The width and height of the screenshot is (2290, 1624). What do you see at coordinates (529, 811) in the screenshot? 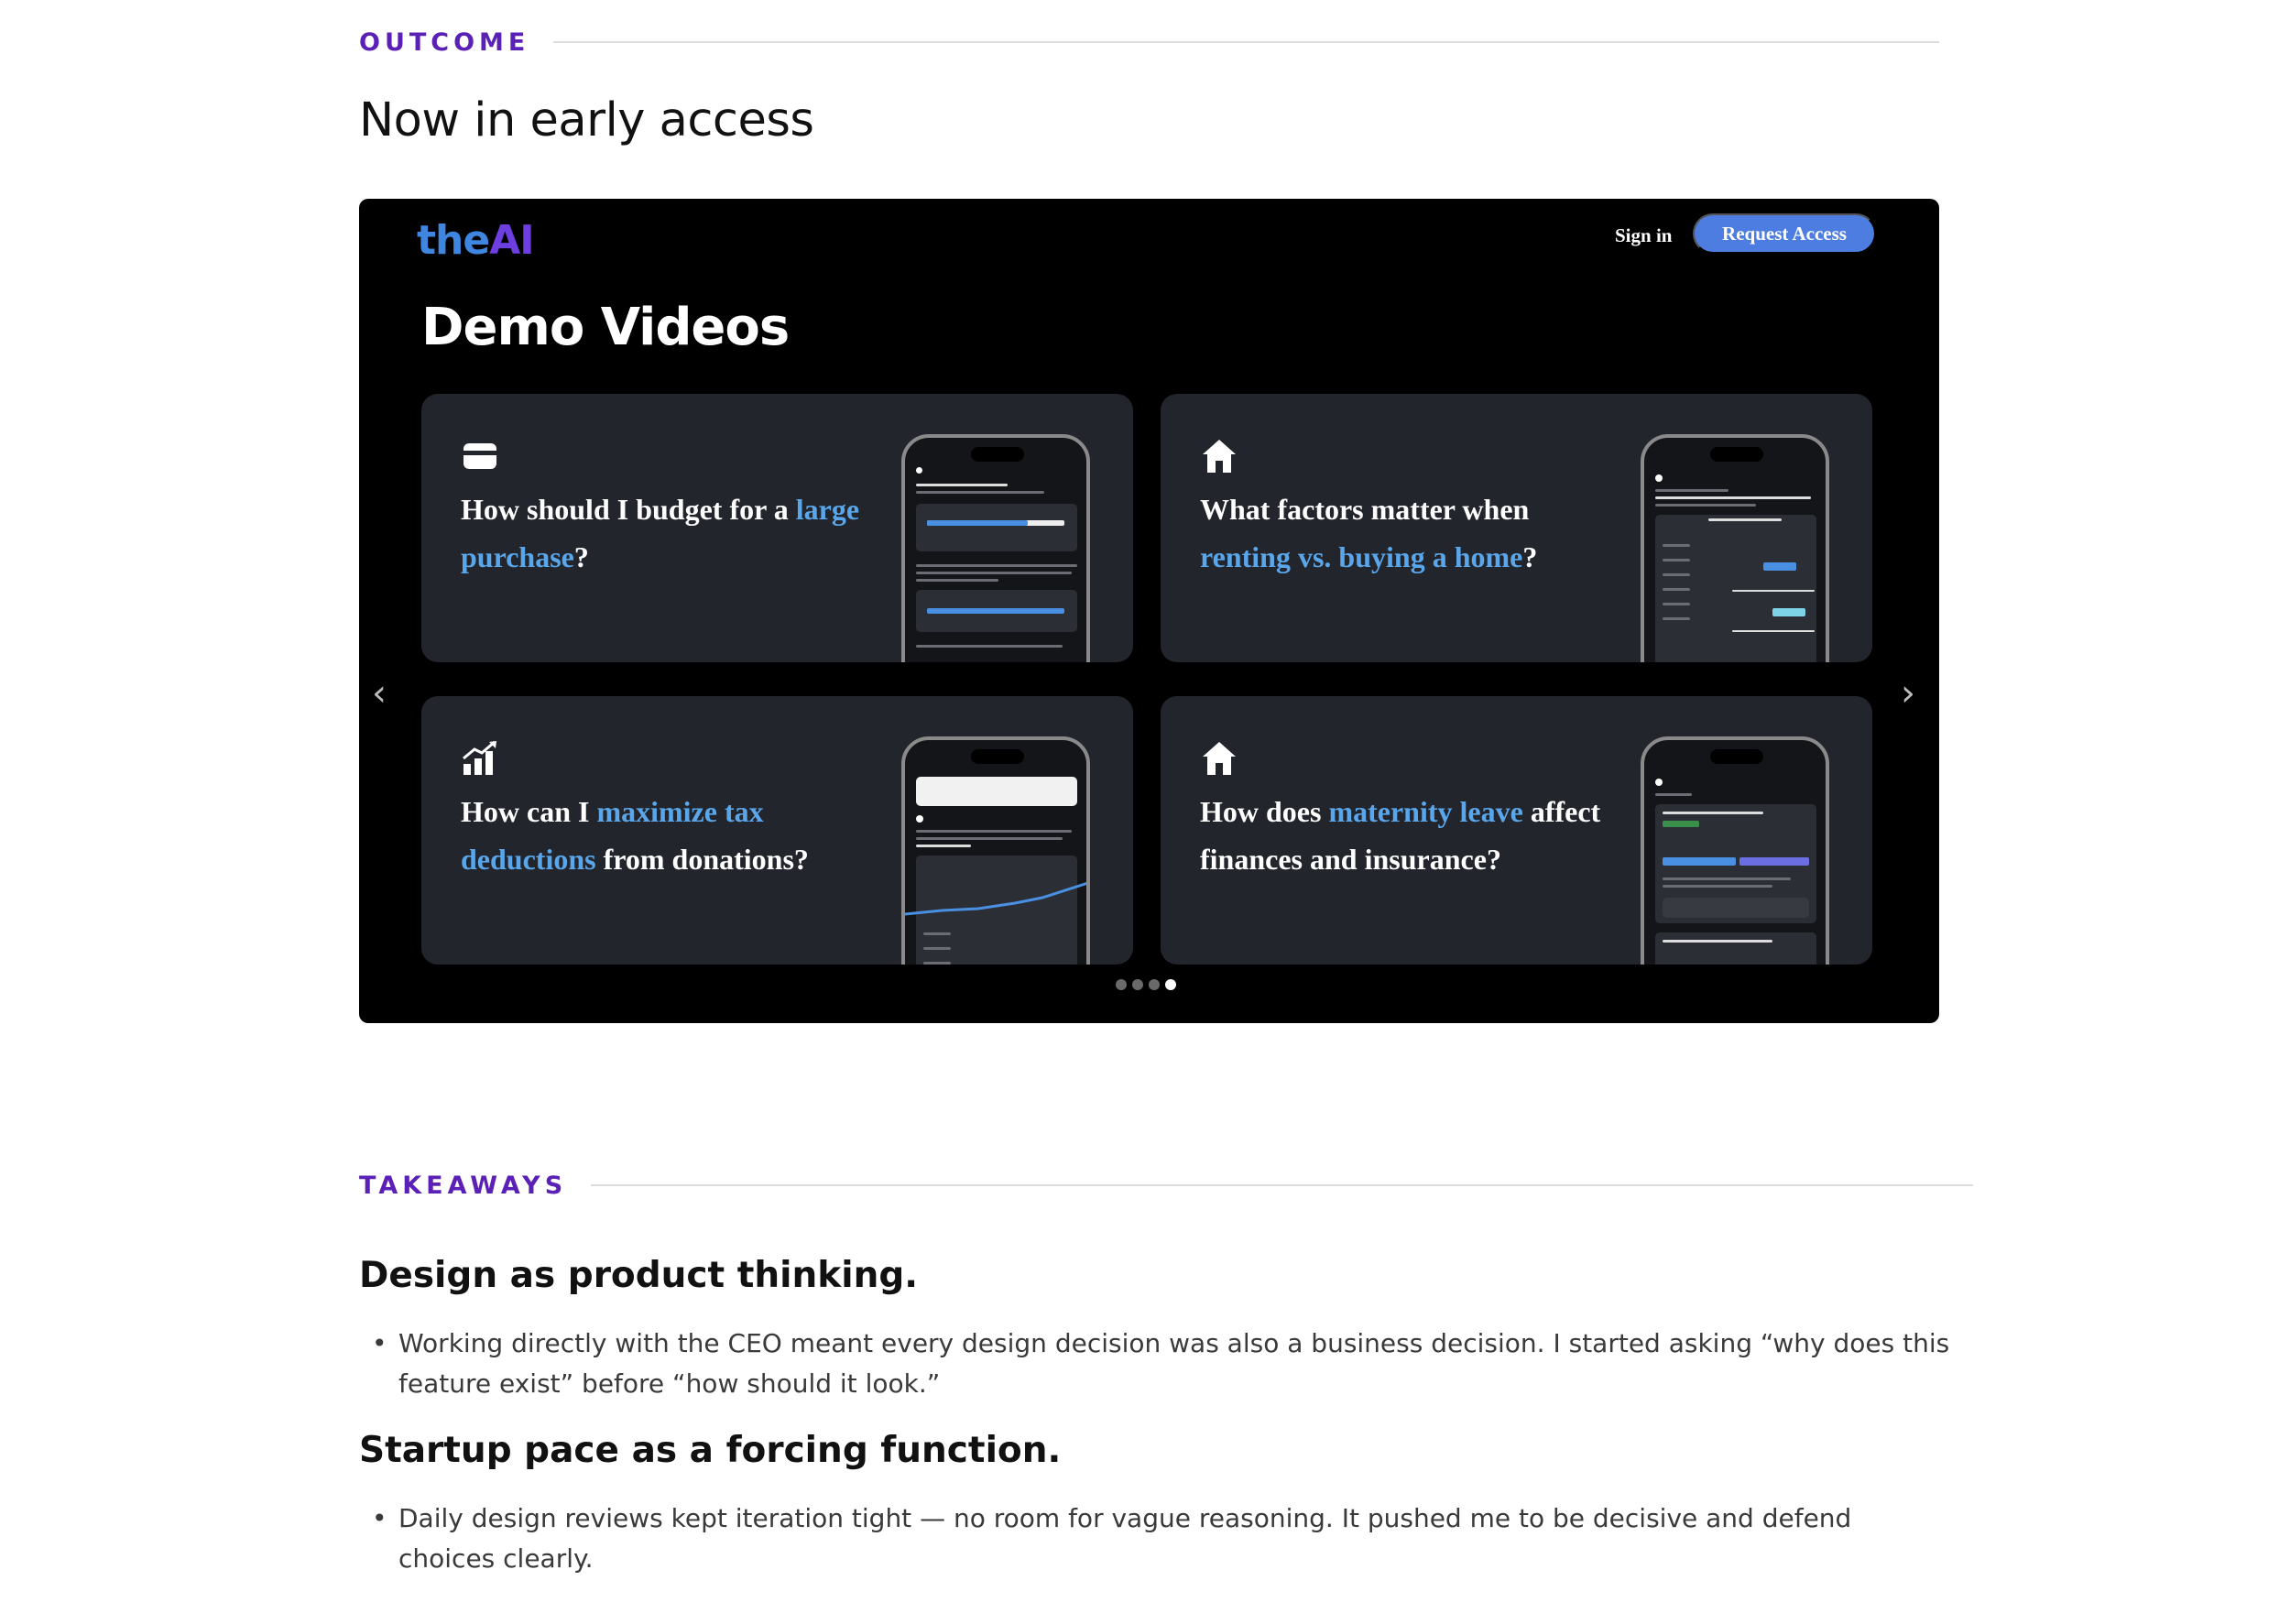
I see `card-question-text: How can I` at bounding box center [529, 811].